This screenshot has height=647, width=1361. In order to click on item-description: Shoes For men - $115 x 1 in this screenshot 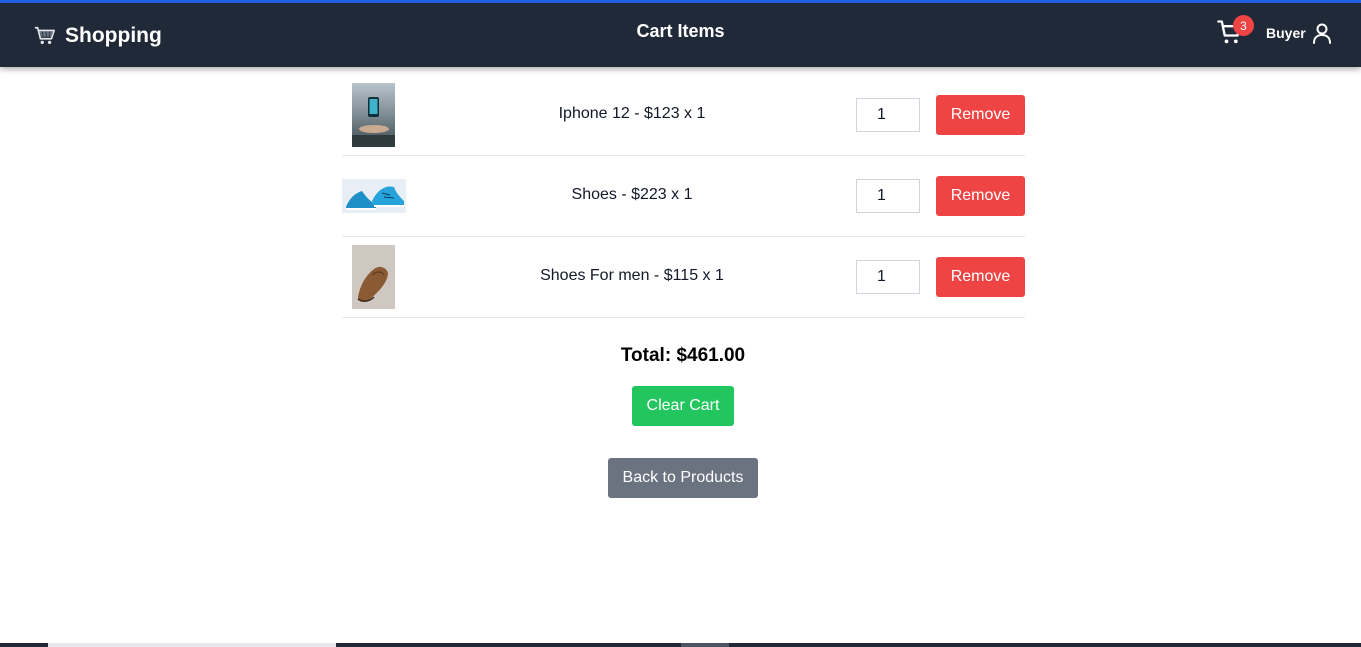, I will do `click(632, 275)`.